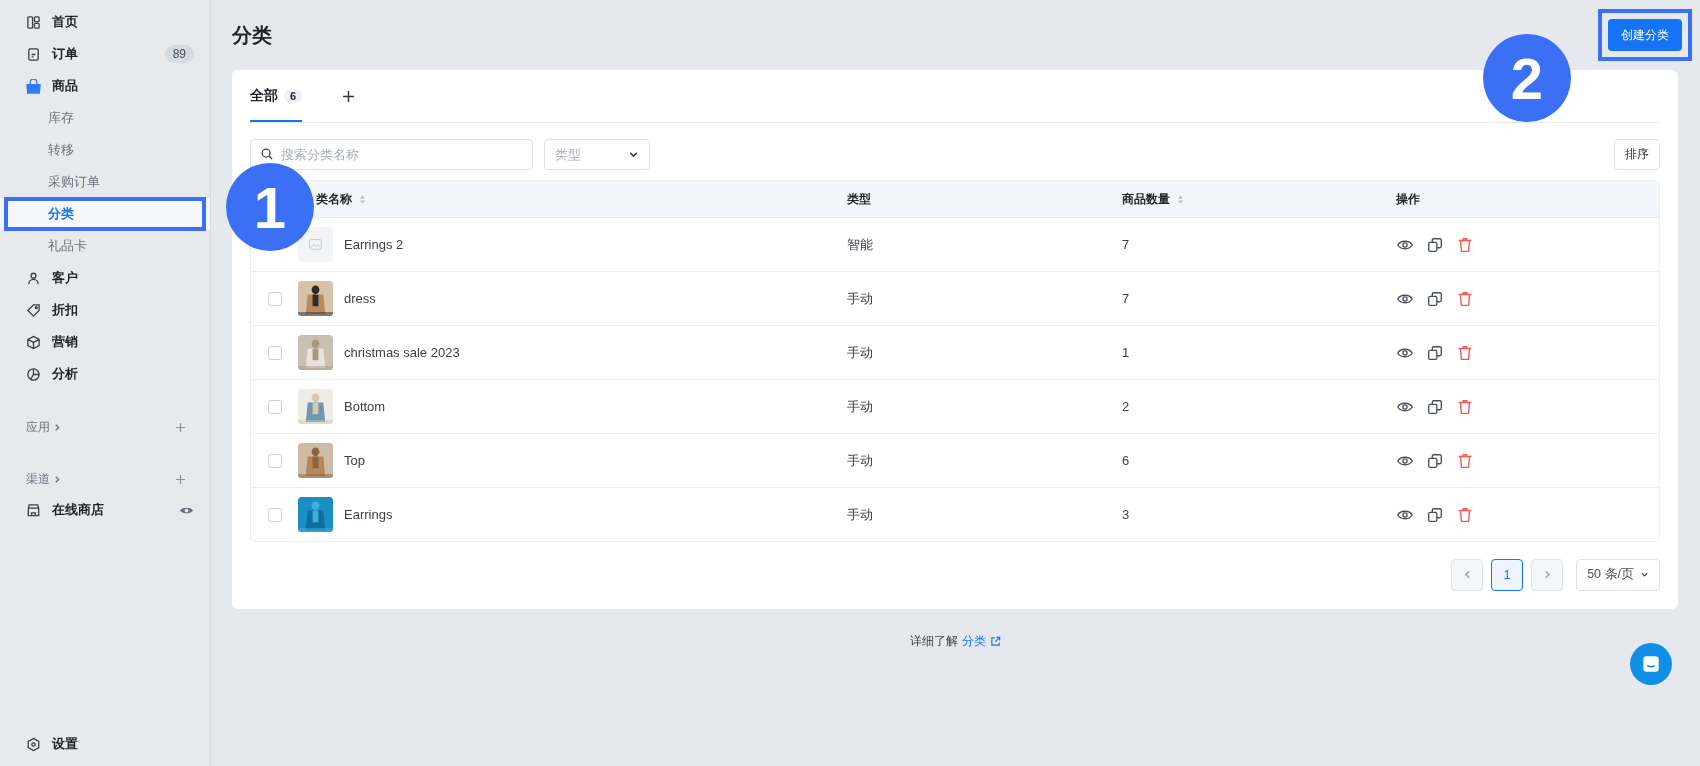 The width and height of the screenshot is (1700, 766). I want to click on plus-icon, so click(349, 96).